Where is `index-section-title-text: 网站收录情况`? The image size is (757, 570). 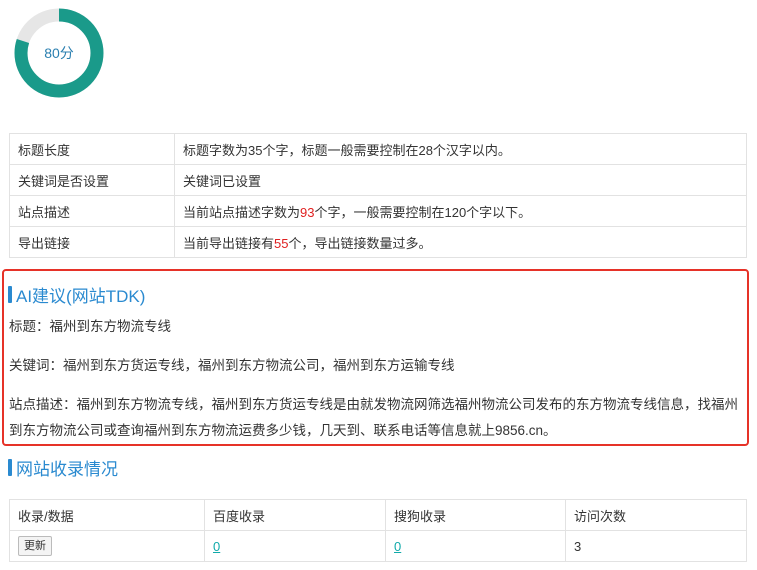
index-section-title-text: 网站收录情况 is located at coordinates (67, 469).